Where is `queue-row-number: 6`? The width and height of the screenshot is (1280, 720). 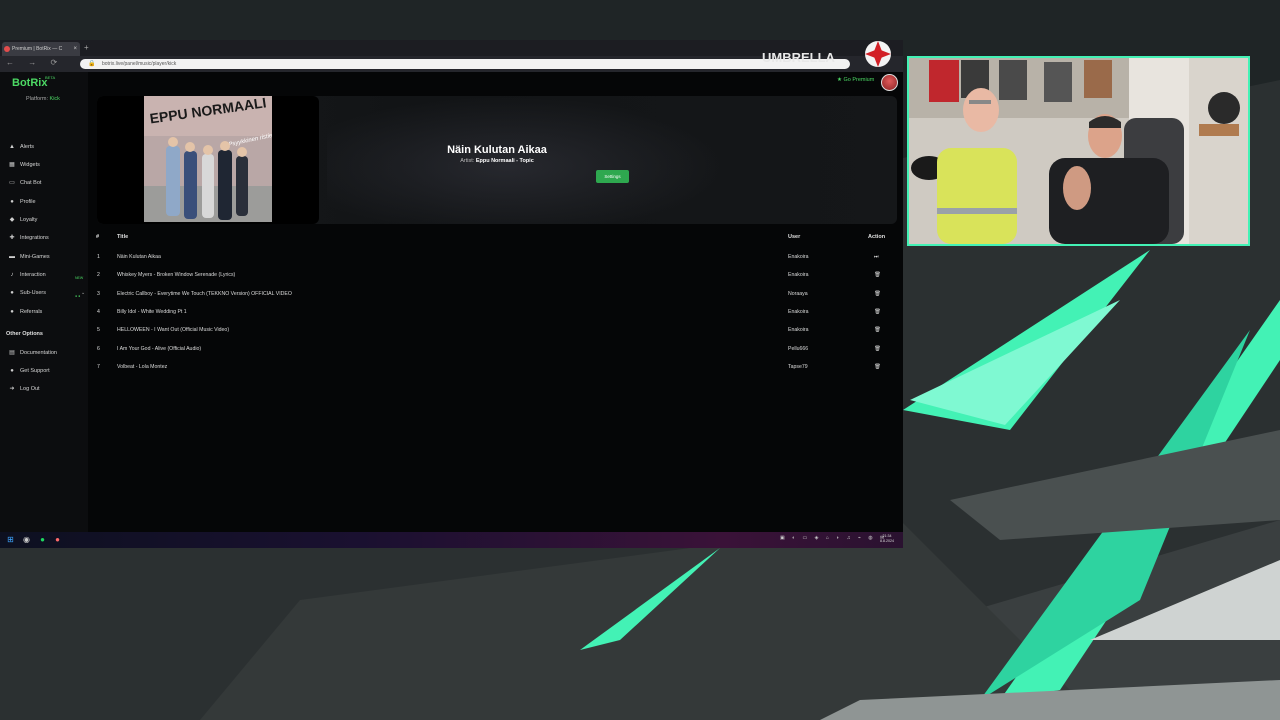 queue-row-number: 6 is located at coordinates (98, 348).